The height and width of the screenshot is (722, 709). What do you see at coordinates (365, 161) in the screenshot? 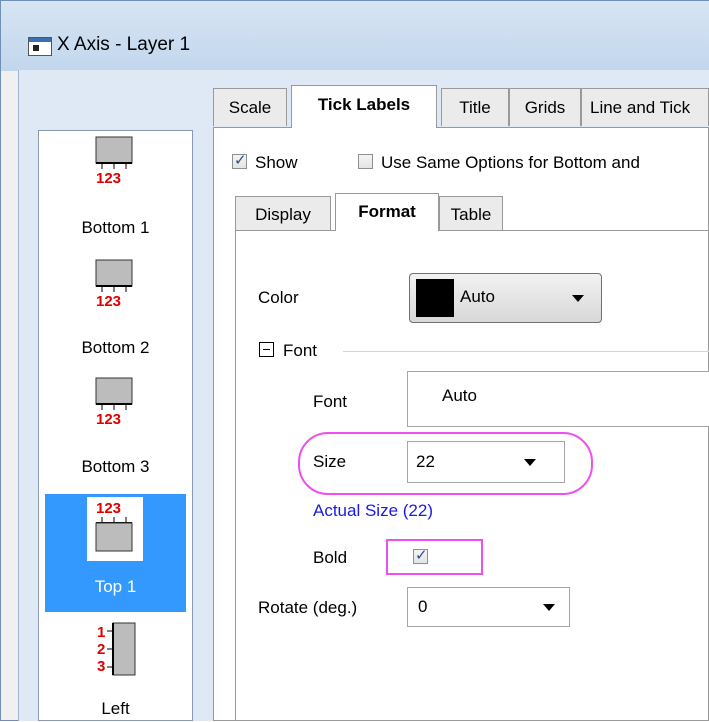
I see `use-same-options-checkbox` at bounding box center [365, 161].